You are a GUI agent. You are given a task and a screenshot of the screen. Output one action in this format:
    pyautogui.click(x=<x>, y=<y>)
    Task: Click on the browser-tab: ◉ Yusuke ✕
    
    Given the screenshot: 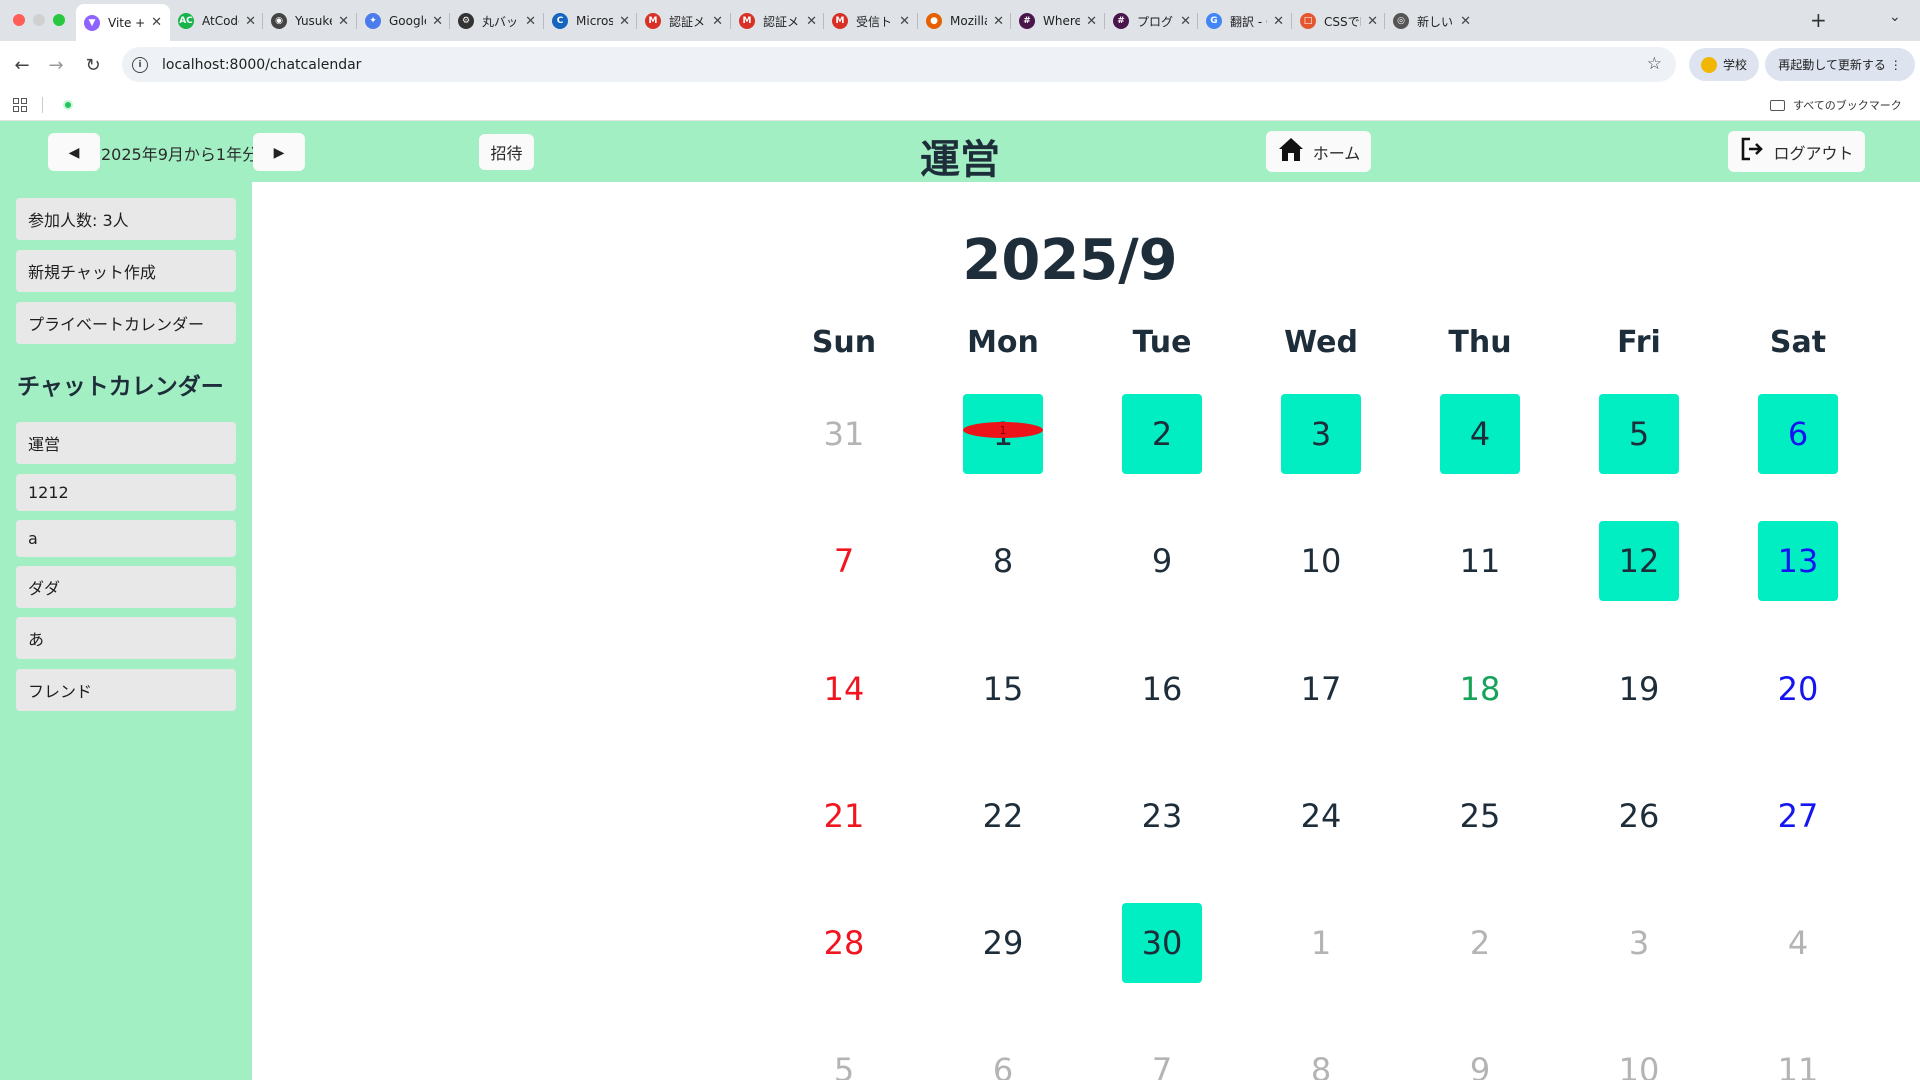 What is the action you would take?
    pyautogui.click(x=310, y=21)
    